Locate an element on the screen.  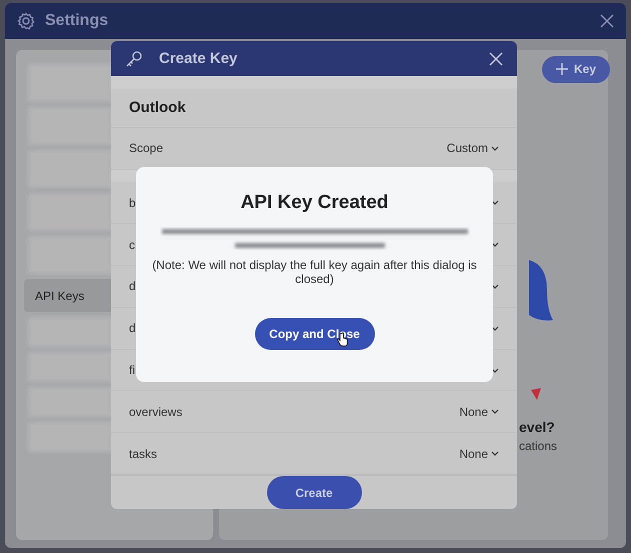
permission-row: overviews None is located at coordinates (314, 412).